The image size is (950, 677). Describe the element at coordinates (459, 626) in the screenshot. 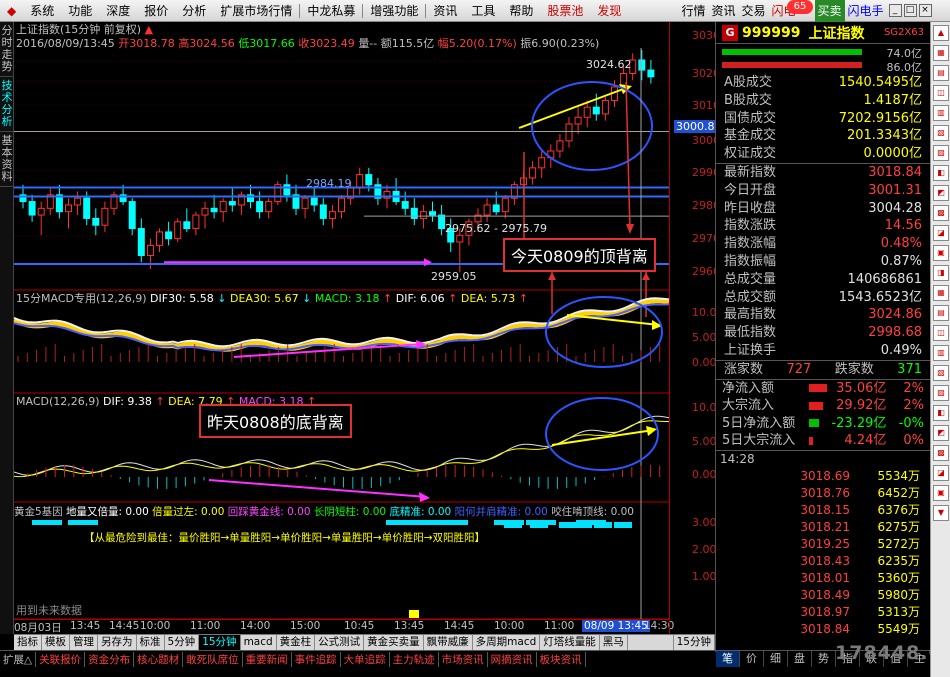

I see `time-label: 14:45` at that location.